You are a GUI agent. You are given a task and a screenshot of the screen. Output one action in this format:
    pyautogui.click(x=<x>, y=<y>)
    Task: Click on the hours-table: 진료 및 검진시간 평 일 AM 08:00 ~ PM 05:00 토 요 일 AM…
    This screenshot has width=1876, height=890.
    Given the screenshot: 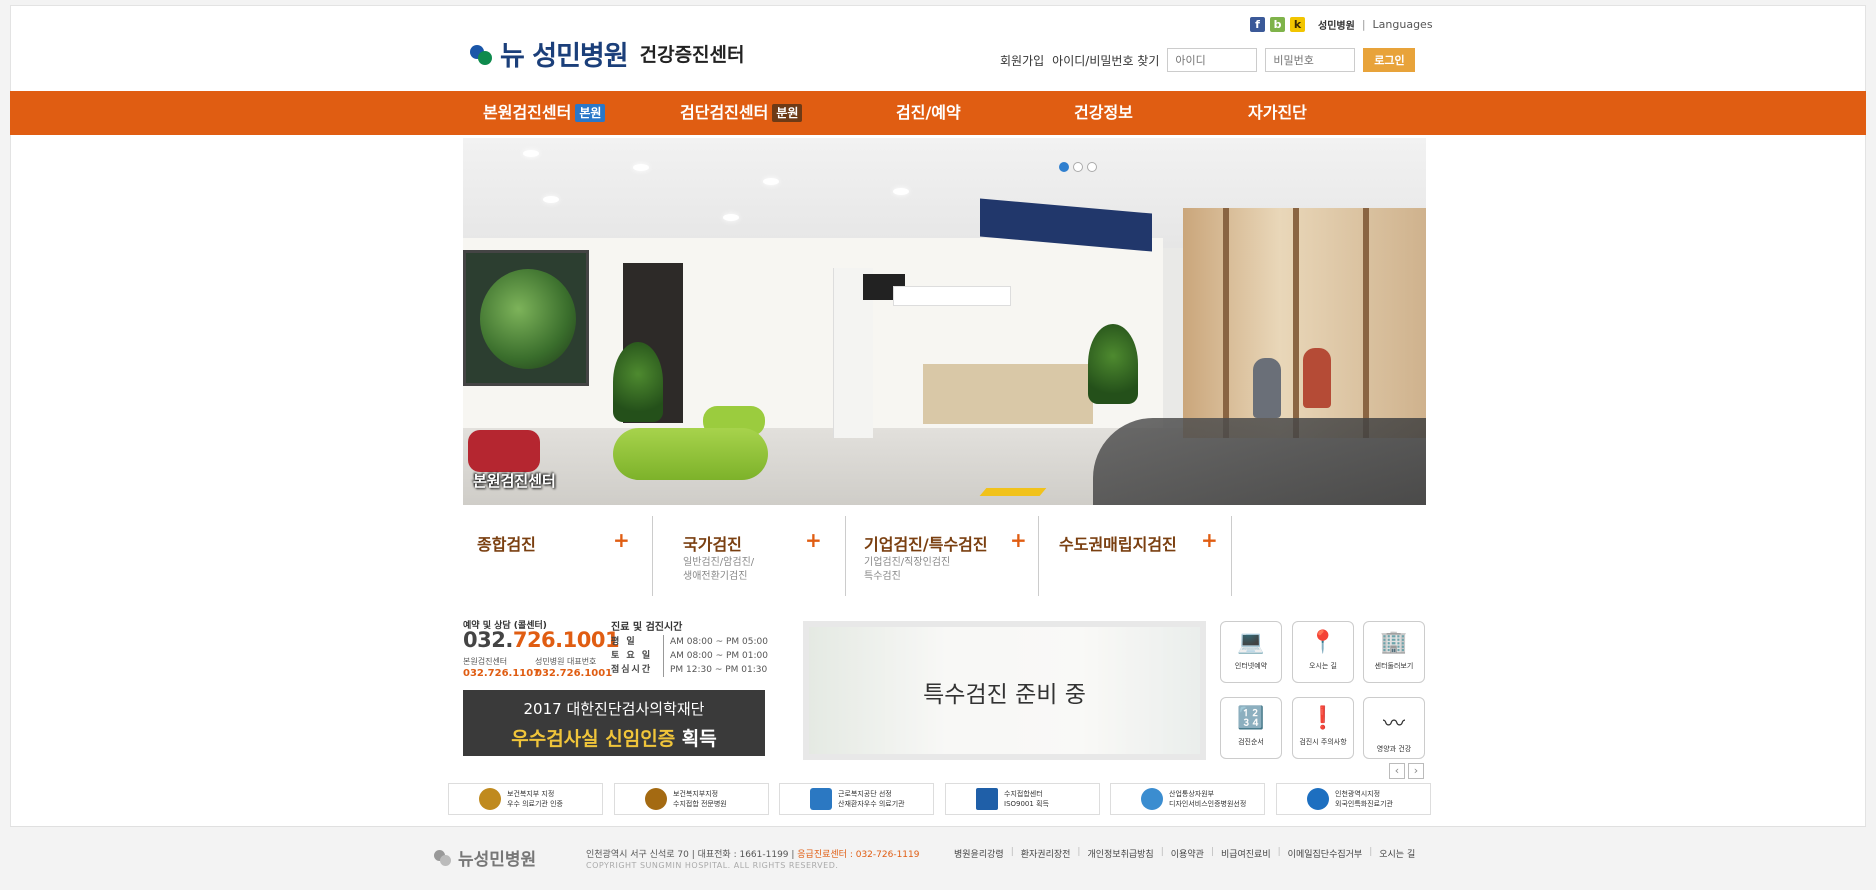 What is the action you would take?
    pyautogui.click(x=689, y=647)
    